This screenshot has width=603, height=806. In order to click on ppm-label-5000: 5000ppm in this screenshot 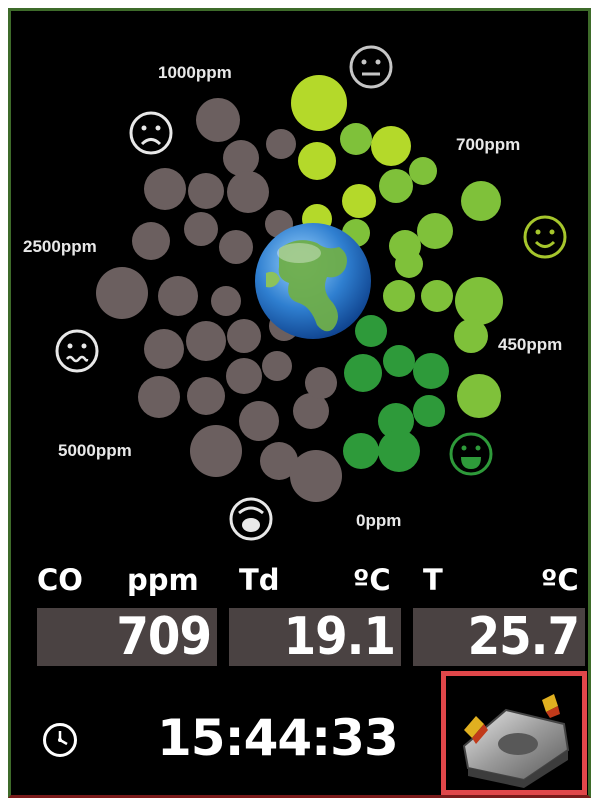, I will do `click(95, 450)`.